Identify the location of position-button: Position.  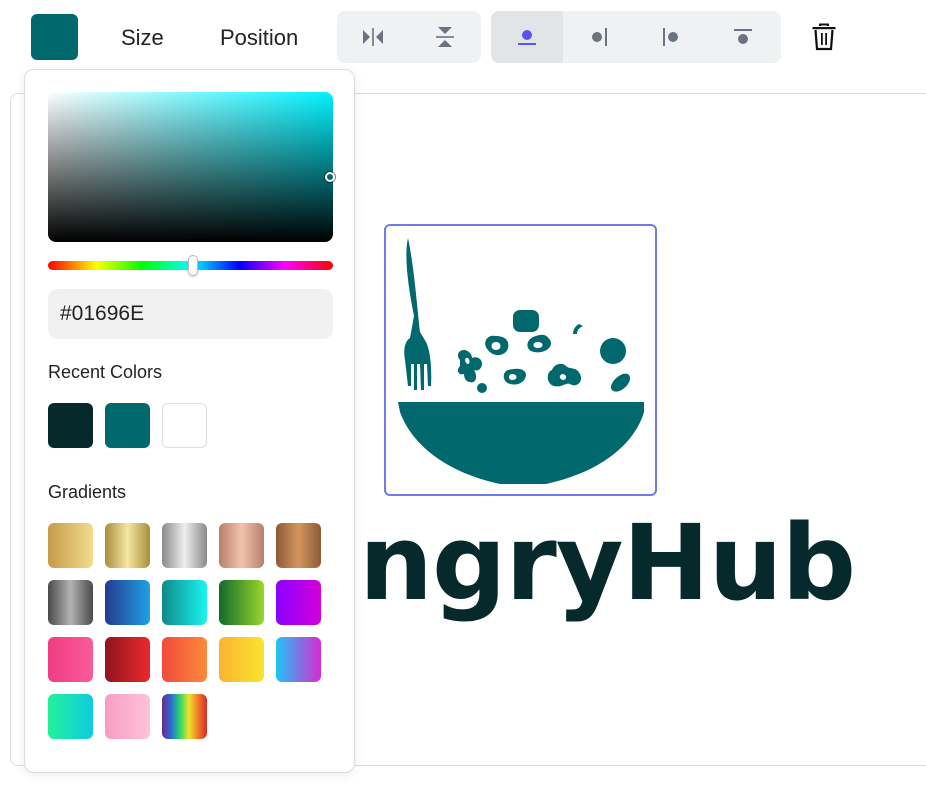
(259, 38).